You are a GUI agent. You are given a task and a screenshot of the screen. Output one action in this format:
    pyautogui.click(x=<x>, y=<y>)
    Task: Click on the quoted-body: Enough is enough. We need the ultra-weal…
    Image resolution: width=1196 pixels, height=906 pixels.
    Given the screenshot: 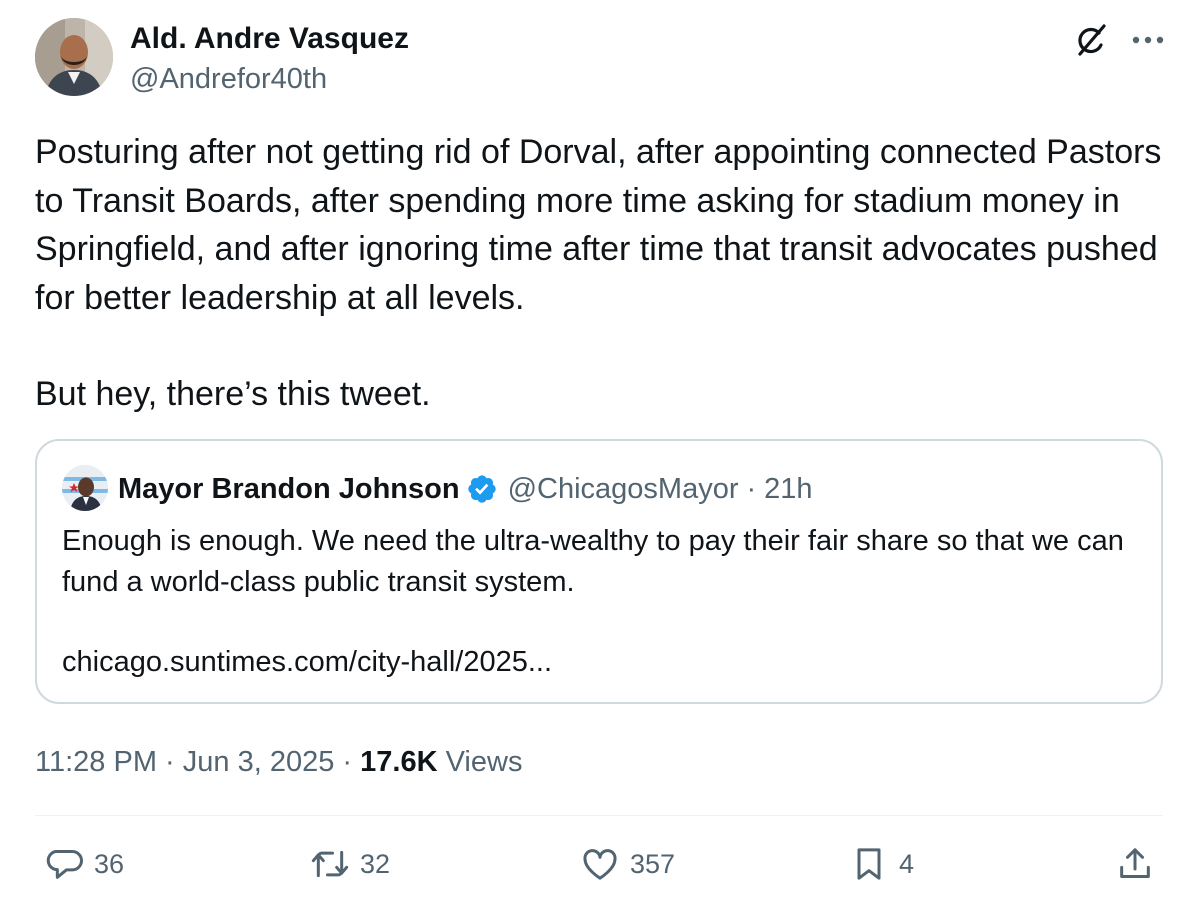 What is the action you would take?
    pyautogui.click(x=593, y=561)
    